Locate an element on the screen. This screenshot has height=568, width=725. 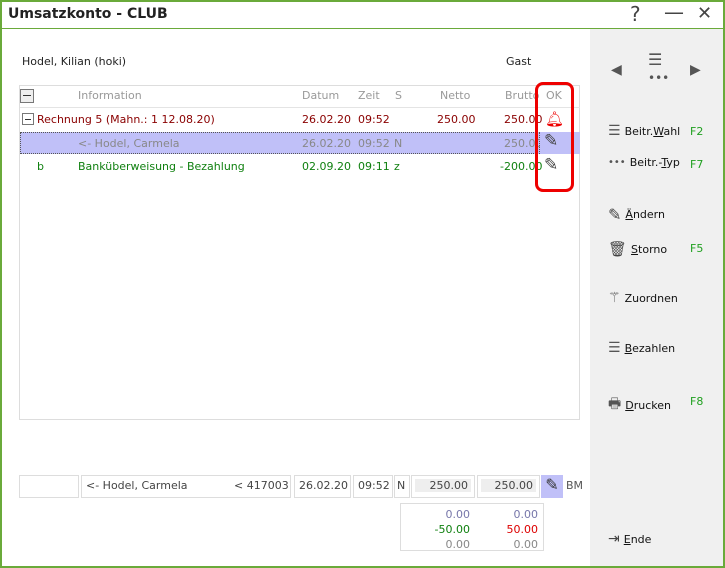
detail-name: <- Hodel, Carmela is located at coordinates (137, 485).